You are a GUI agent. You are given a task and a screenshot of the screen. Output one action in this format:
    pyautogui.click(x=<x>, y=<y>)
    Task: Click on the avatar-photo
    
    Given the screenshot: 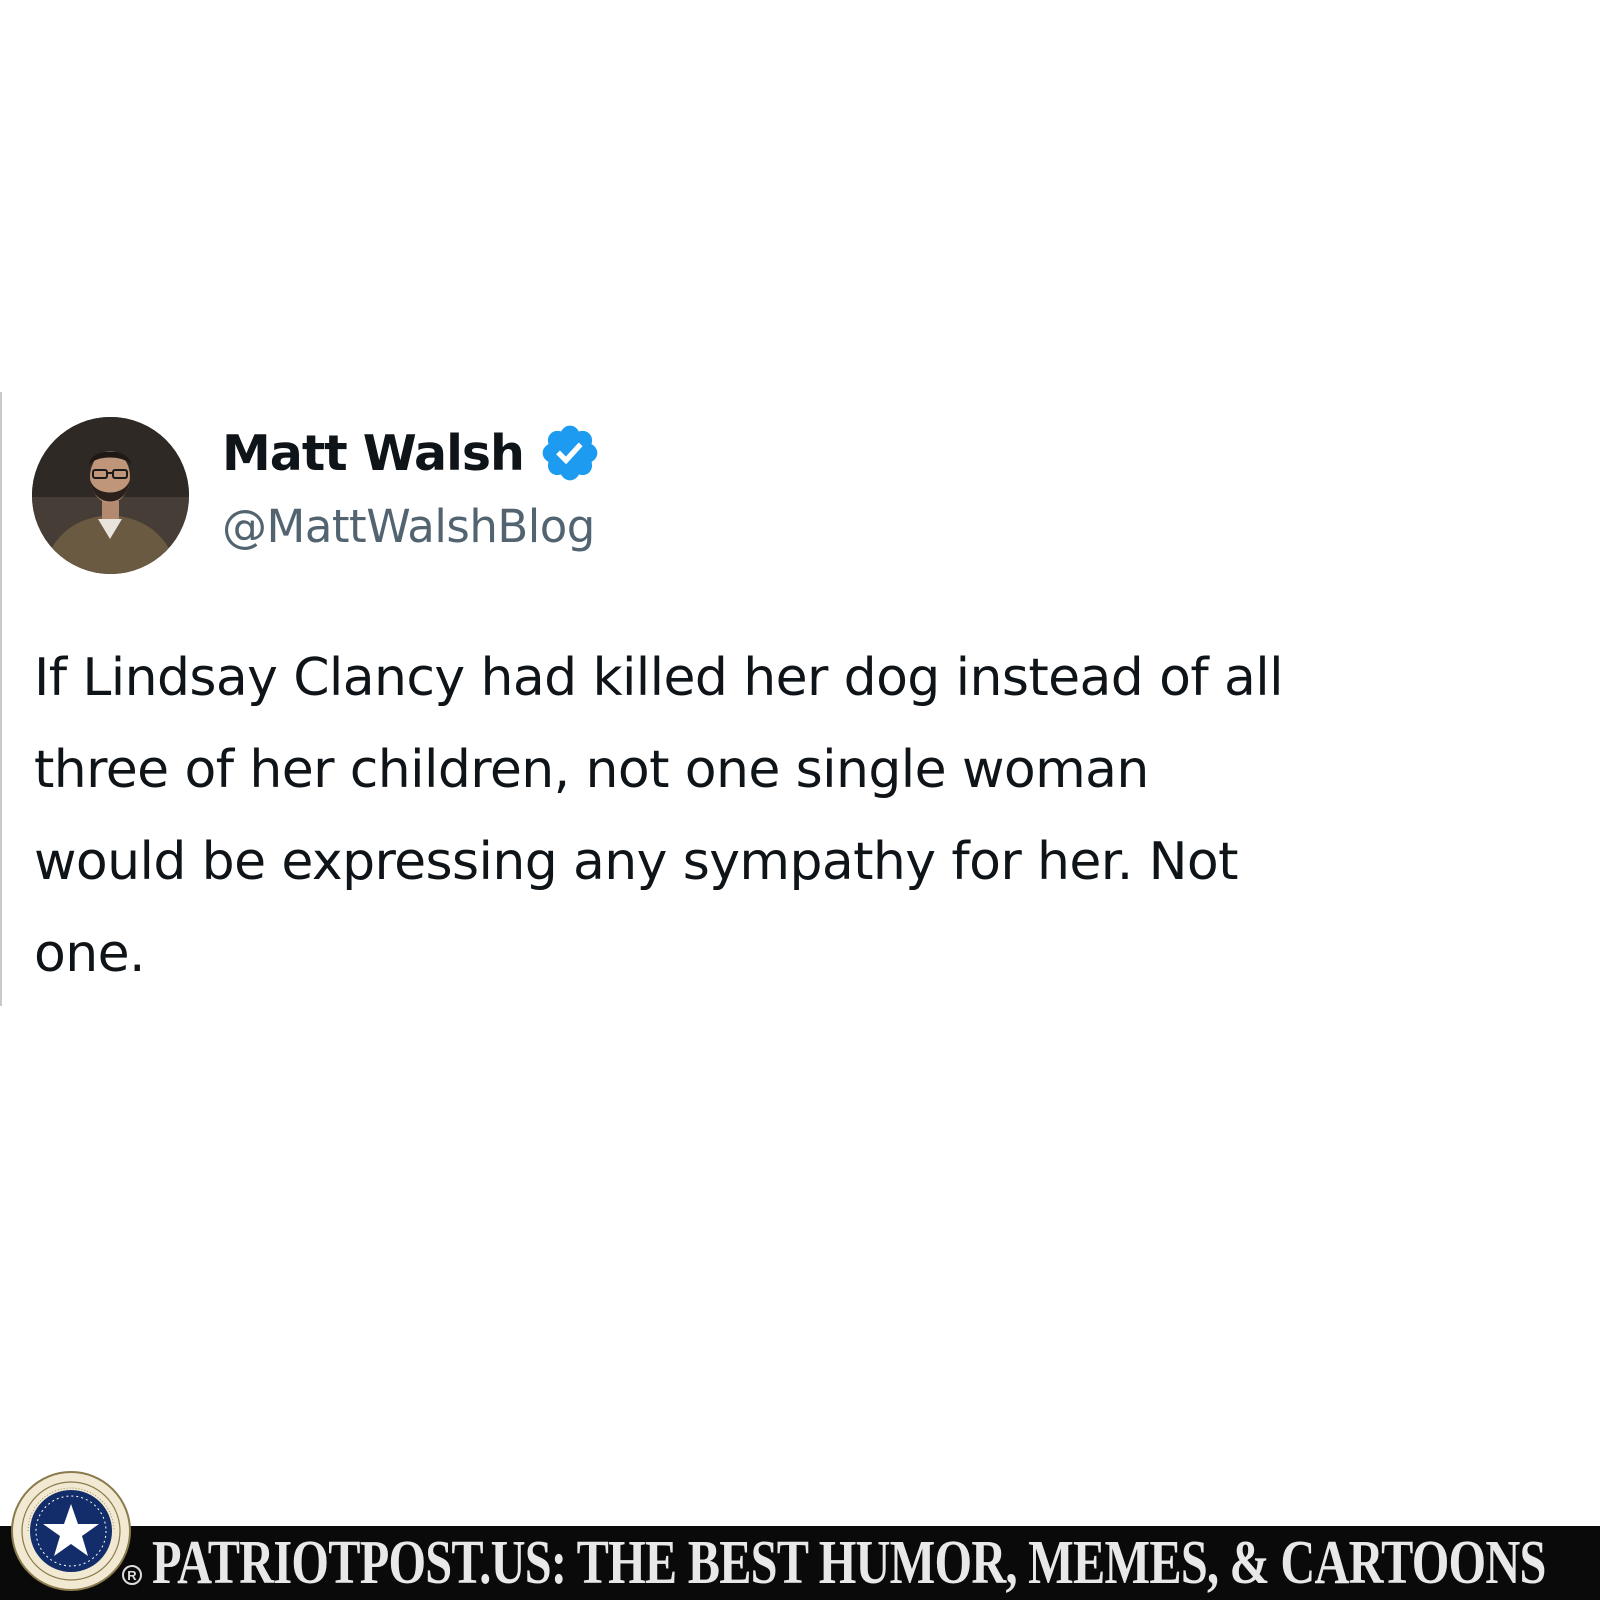 What is the action you would take?
    pyautogui.click(x=110, y=495)
    